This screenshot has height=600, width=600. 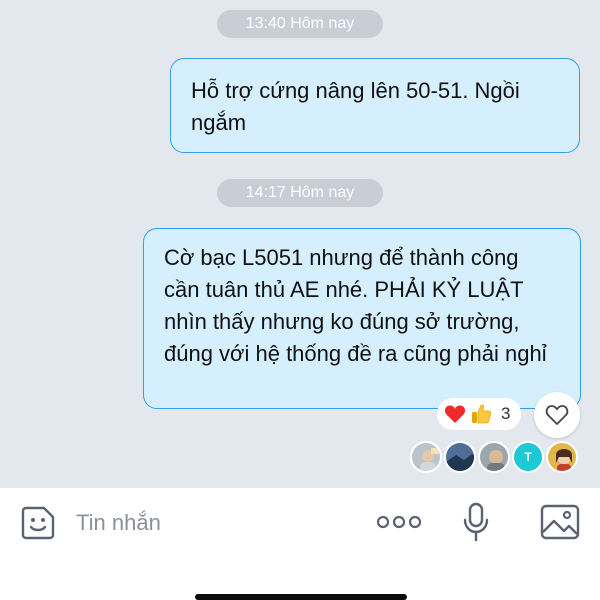 I want to click on seen-avatar: T, so click(x=528, y=457).